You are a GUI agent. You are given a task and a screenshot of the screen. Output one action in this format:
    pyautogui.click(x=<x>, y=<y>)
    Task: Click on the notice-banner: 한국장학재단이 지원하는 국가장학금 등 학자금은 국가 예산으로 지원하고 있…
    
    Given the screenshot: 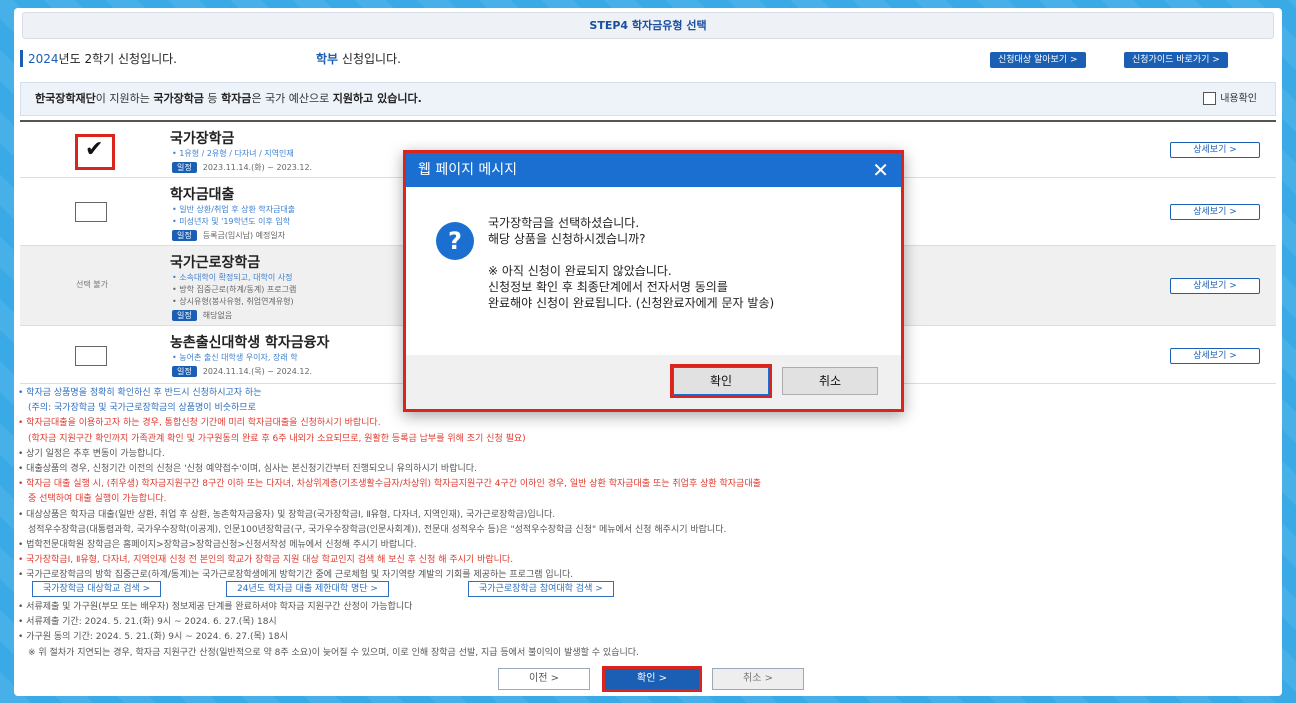 What is the action you would take?
    pyautogui.click(x=648, y=99)
    